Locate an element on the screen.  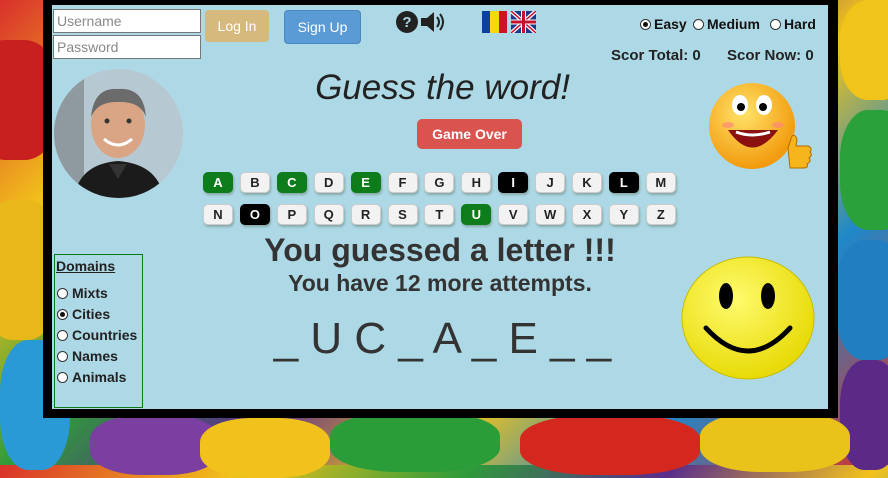
key-g: G is located at coordinates (439, 182).